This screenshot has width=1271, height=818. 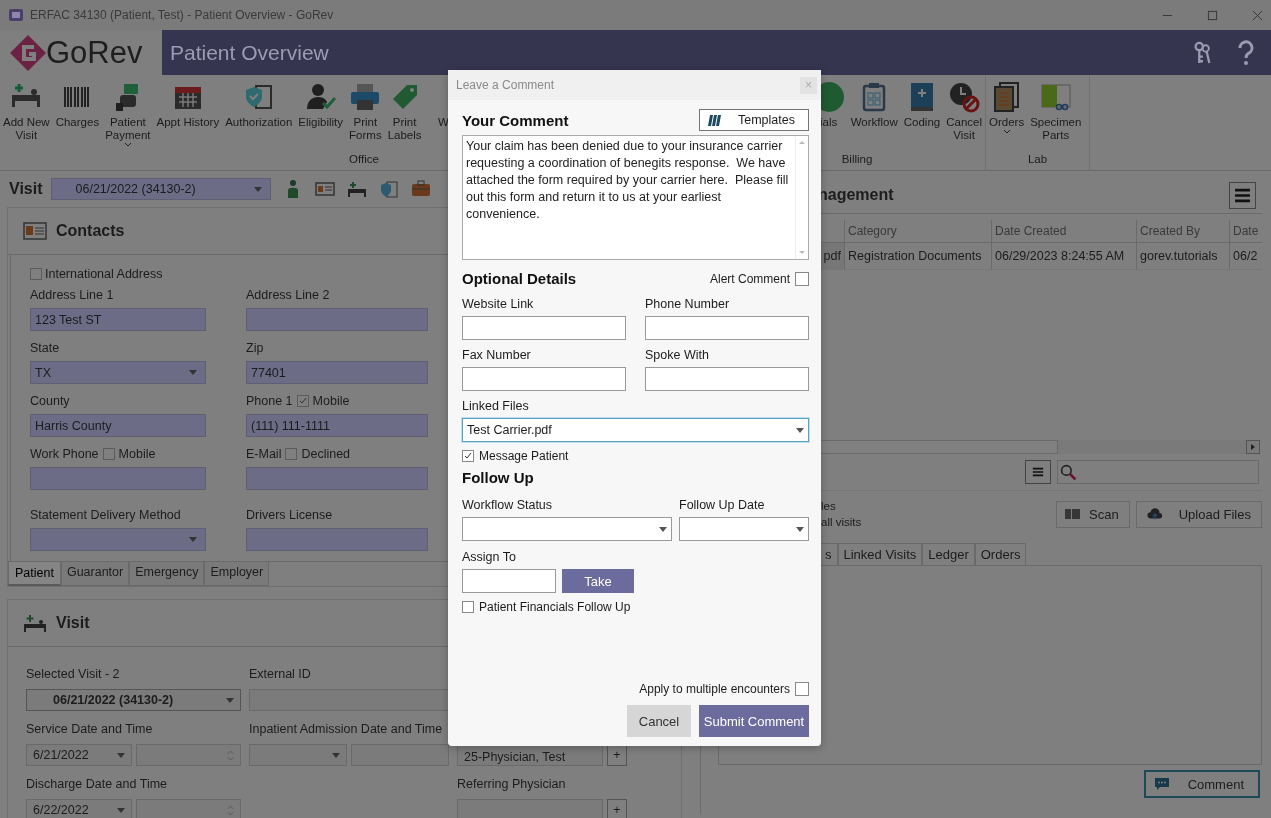 What do you see at coordinates (79, 808) in the screenshot?
I see `date-field: 6/22/2022` at bounding box center [79, 808].